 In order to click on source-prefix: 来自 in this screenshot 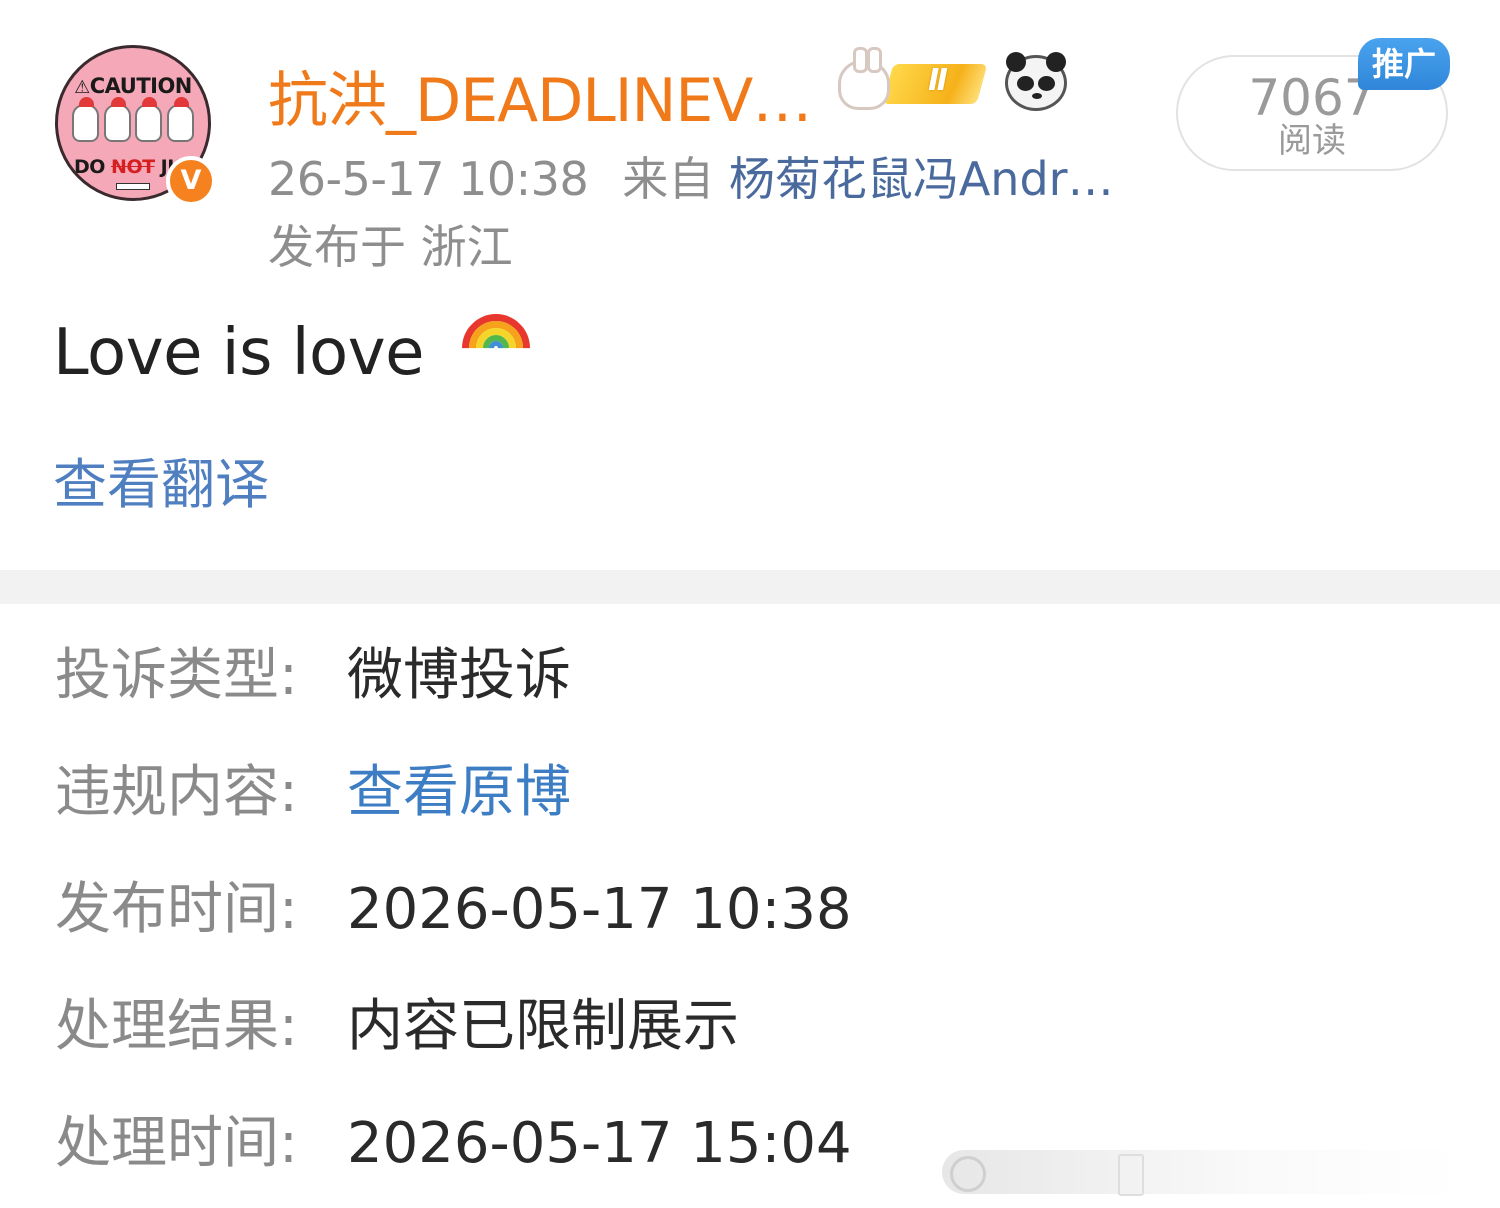, I will do `click(668, 179)`.